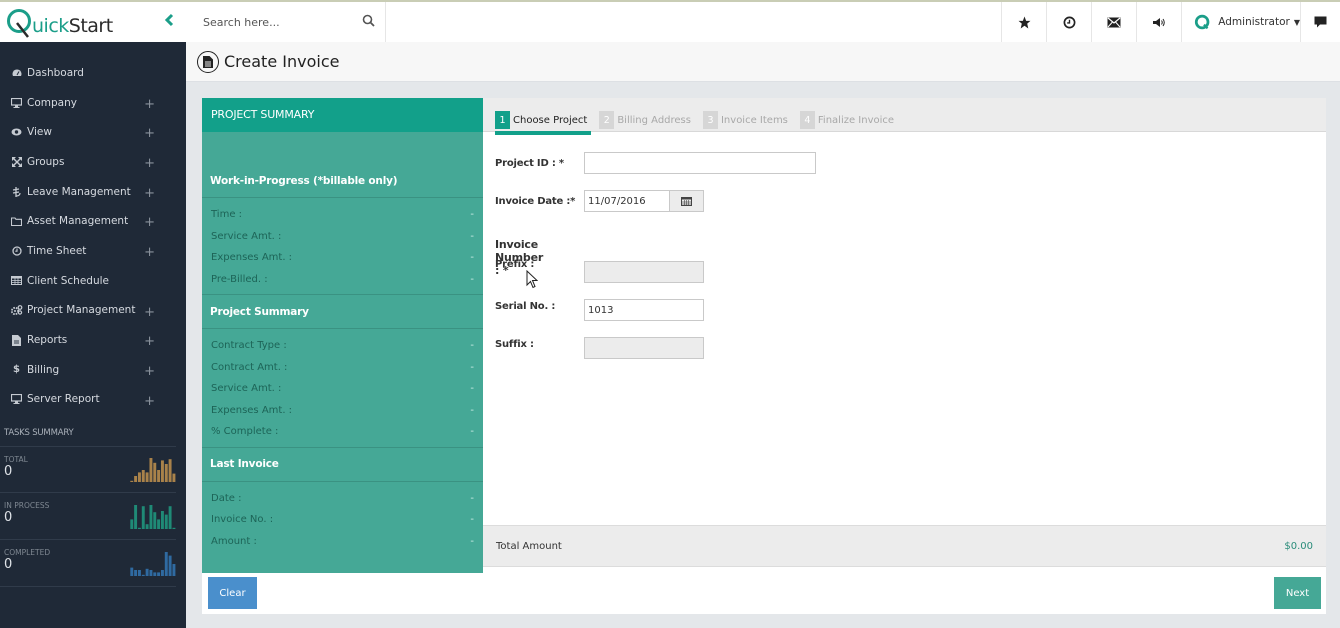  I want to click on wizard-step-billing-address: 2 Billing Address, so click(645, 120).